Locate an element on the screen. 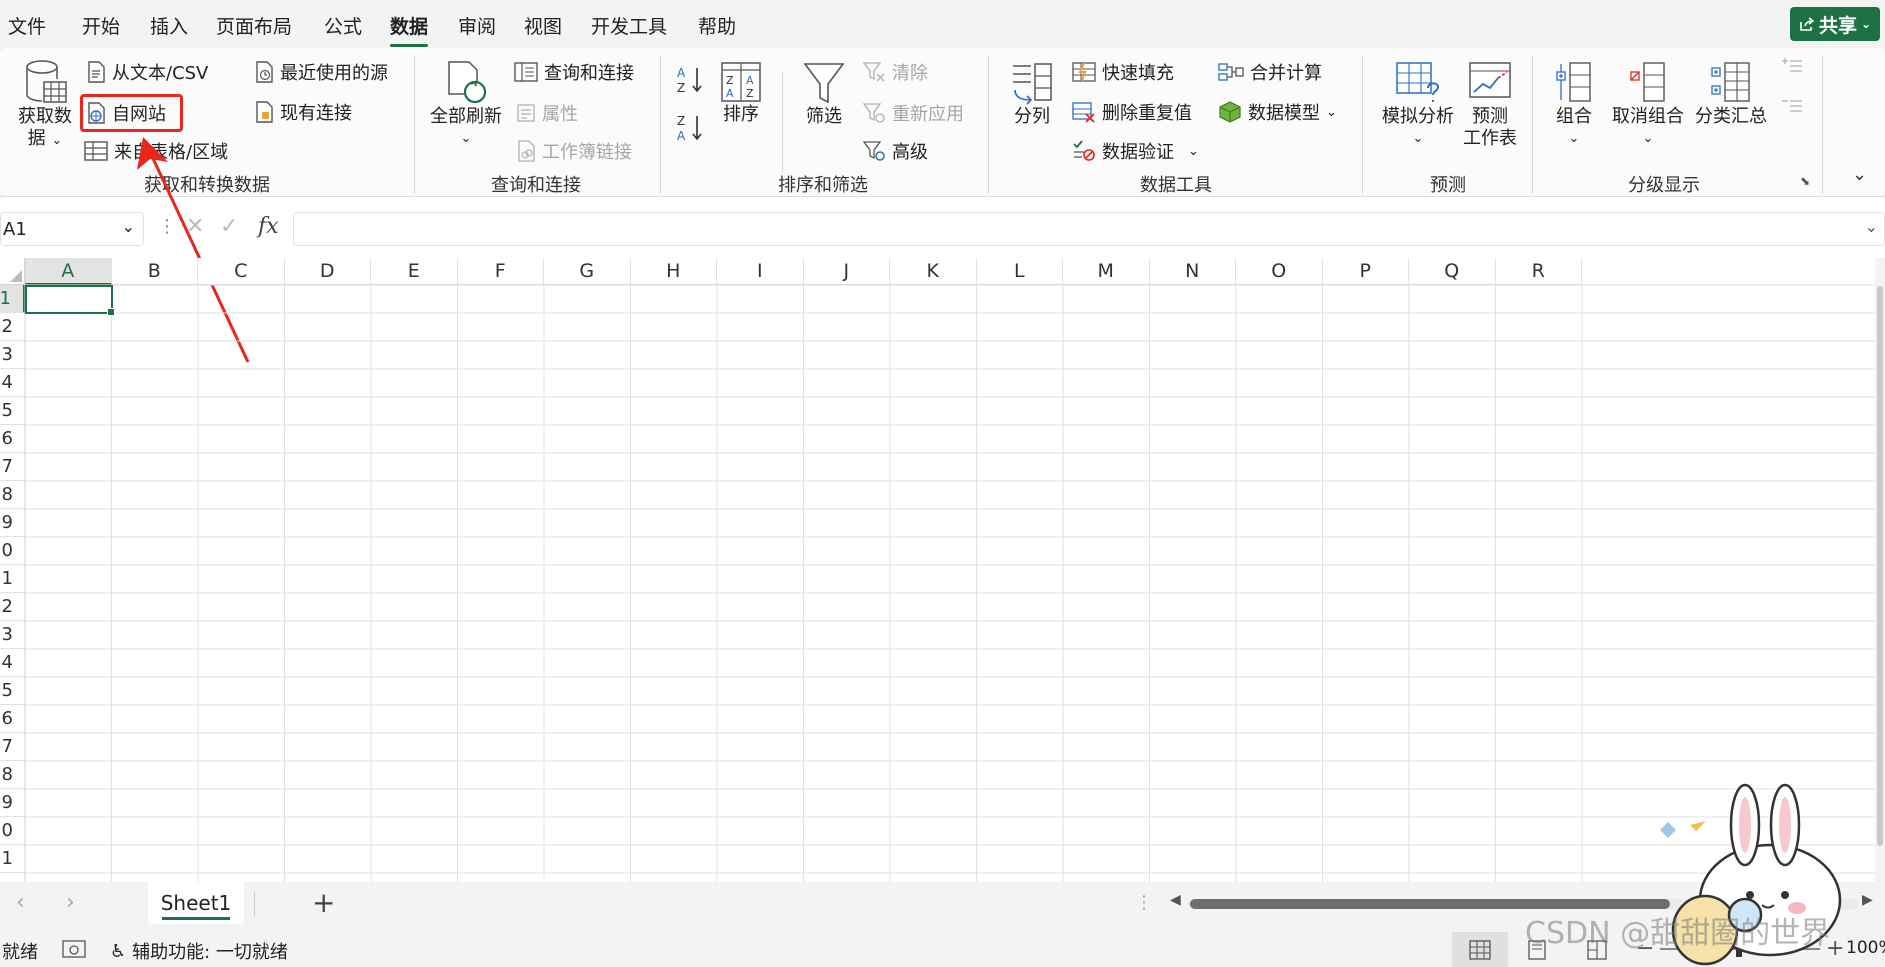  refresh-all-label: 全部刷新 is located at coordinates (466, 116).